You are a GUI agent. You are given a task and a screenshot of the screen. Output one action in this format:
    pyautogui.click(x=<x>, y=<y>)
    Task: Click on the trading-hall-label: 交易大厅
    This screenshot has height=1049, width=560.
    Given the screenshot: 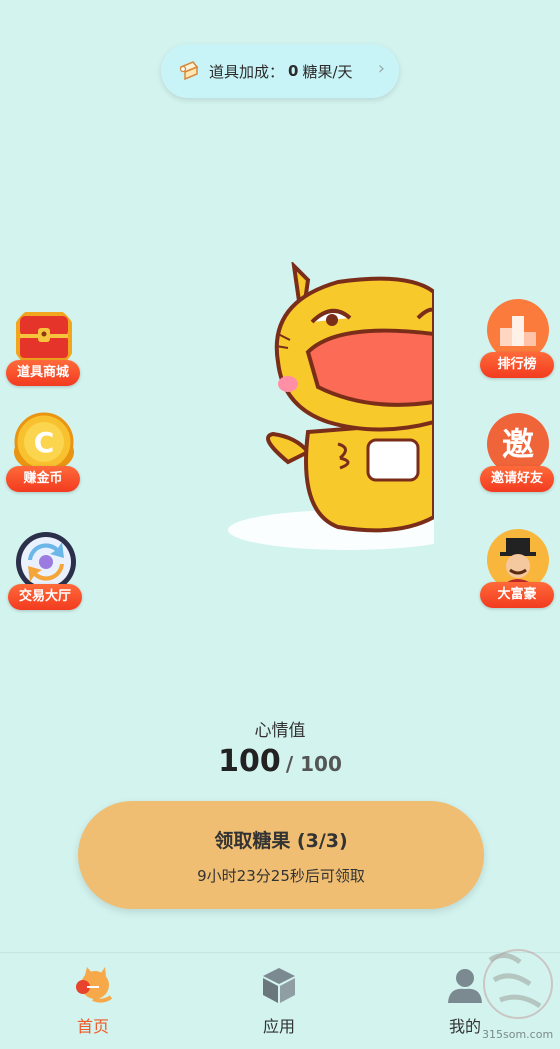 What is the action you would take?
    pyautogui.click(x=45, y=597)
    